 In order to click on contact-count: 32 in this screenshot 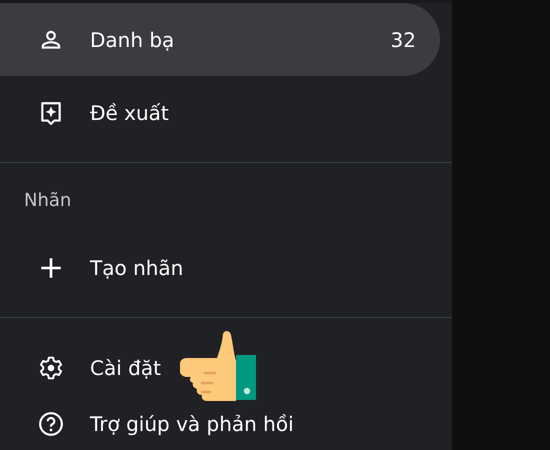, I will do `click(403, 40)`.